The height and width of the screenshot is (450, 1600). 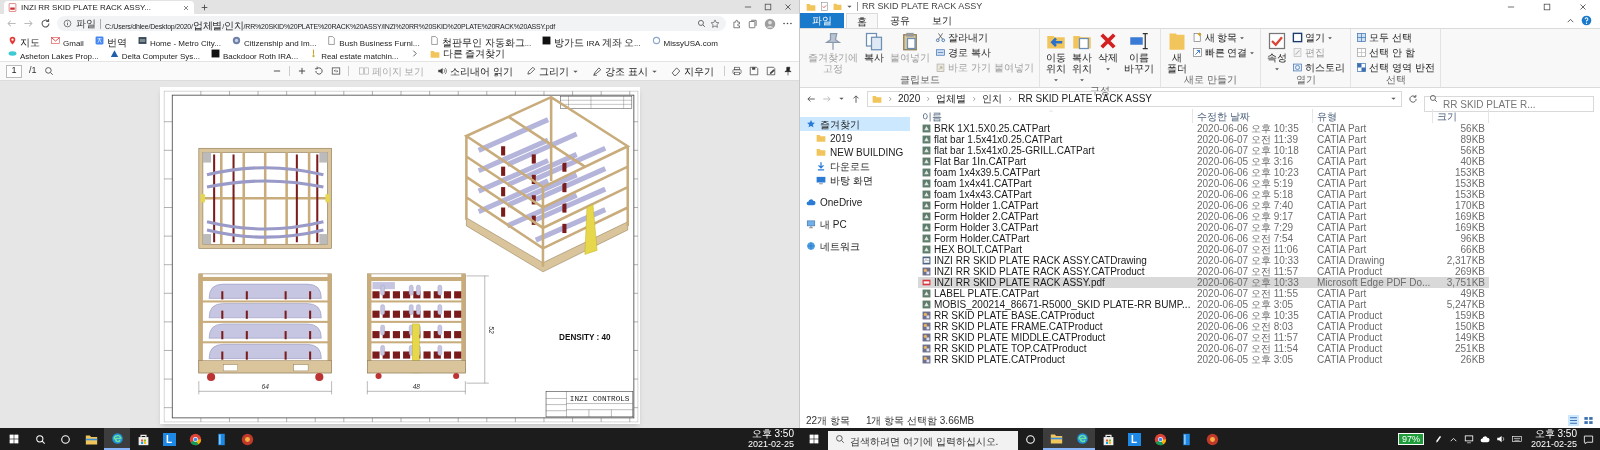 I want to click on ribbon-button: 히스토리, so click(x=1319, y=67).